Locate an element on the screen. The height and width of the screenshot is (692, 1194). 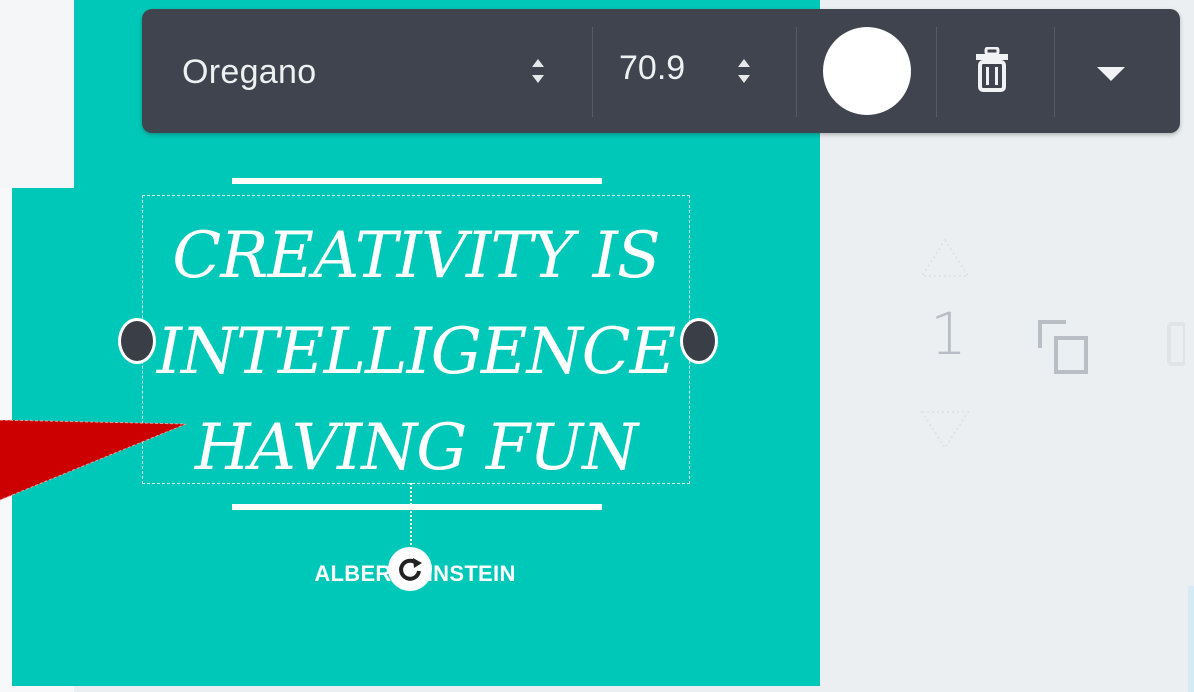
resize-handle-right is located at coordinates (699, 341).